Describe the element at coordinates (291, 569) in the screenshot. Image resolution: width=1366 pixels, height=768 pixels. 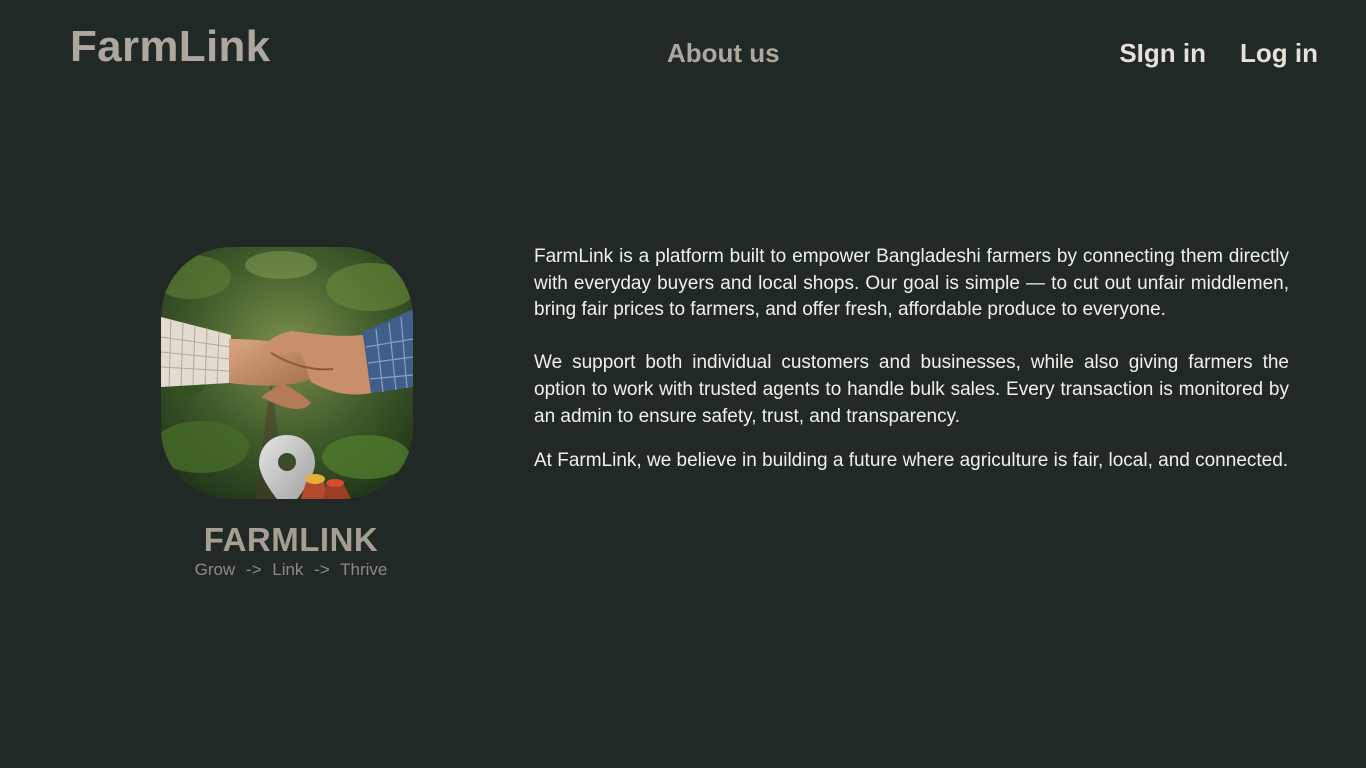
I see `logo-tagline: Grow -> Link -> Thrive` at that location.